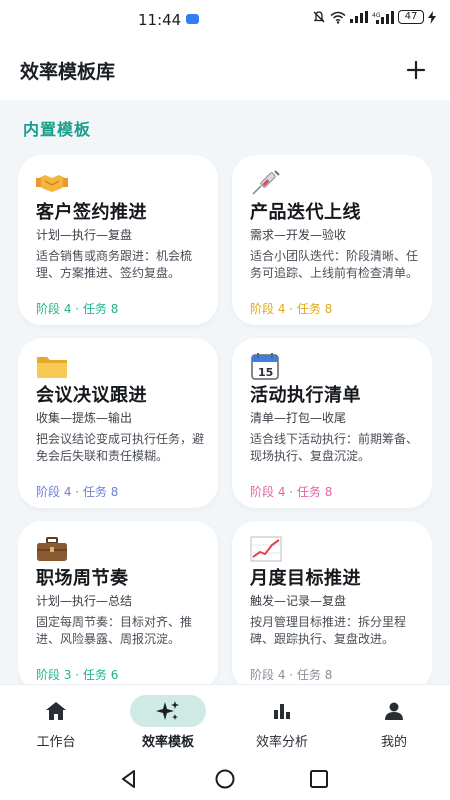  I want to click on handshake-icon, so click(52, 183).